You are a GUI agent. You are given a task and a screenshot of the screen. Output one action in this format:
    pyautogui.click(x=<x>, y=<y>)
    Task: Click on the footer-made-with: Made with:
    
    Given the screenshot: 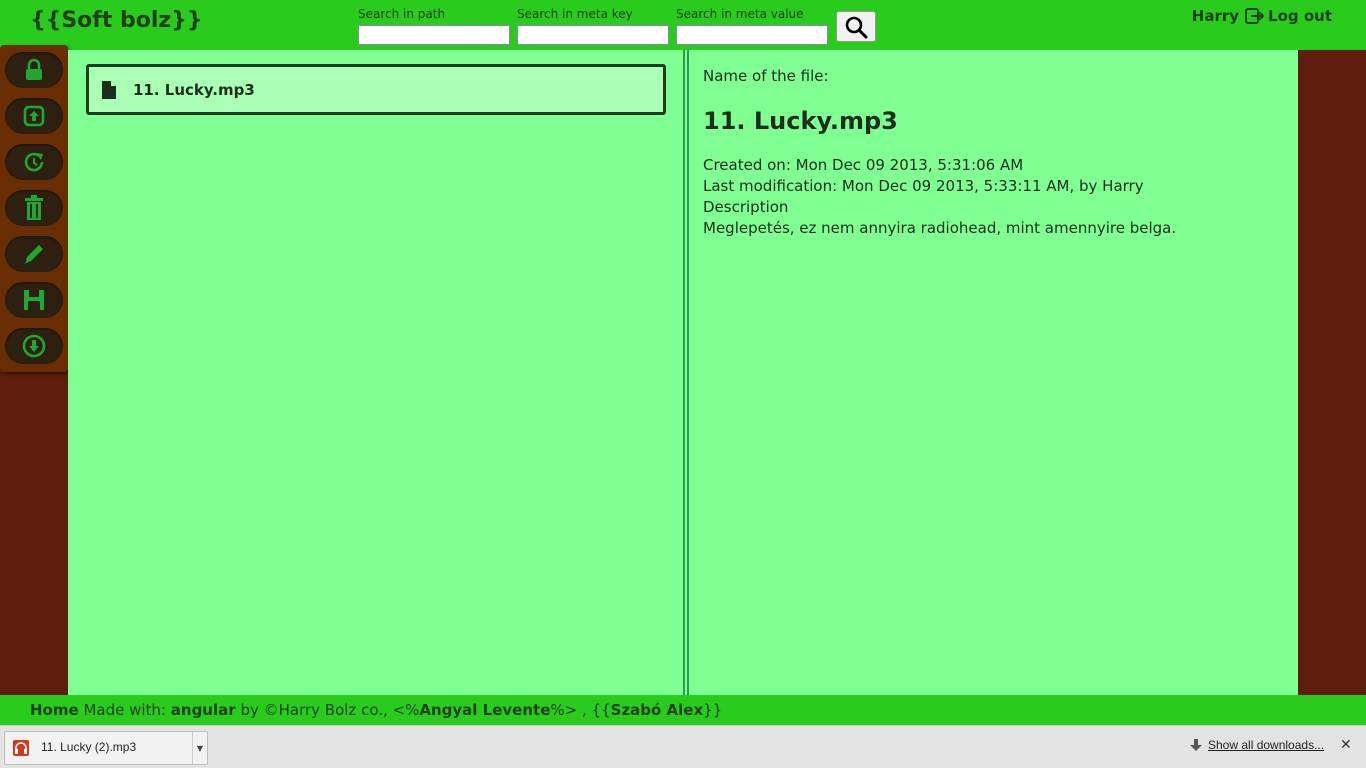 What is the action you would take?
    pyautogui.click(x=124, y=710)
    